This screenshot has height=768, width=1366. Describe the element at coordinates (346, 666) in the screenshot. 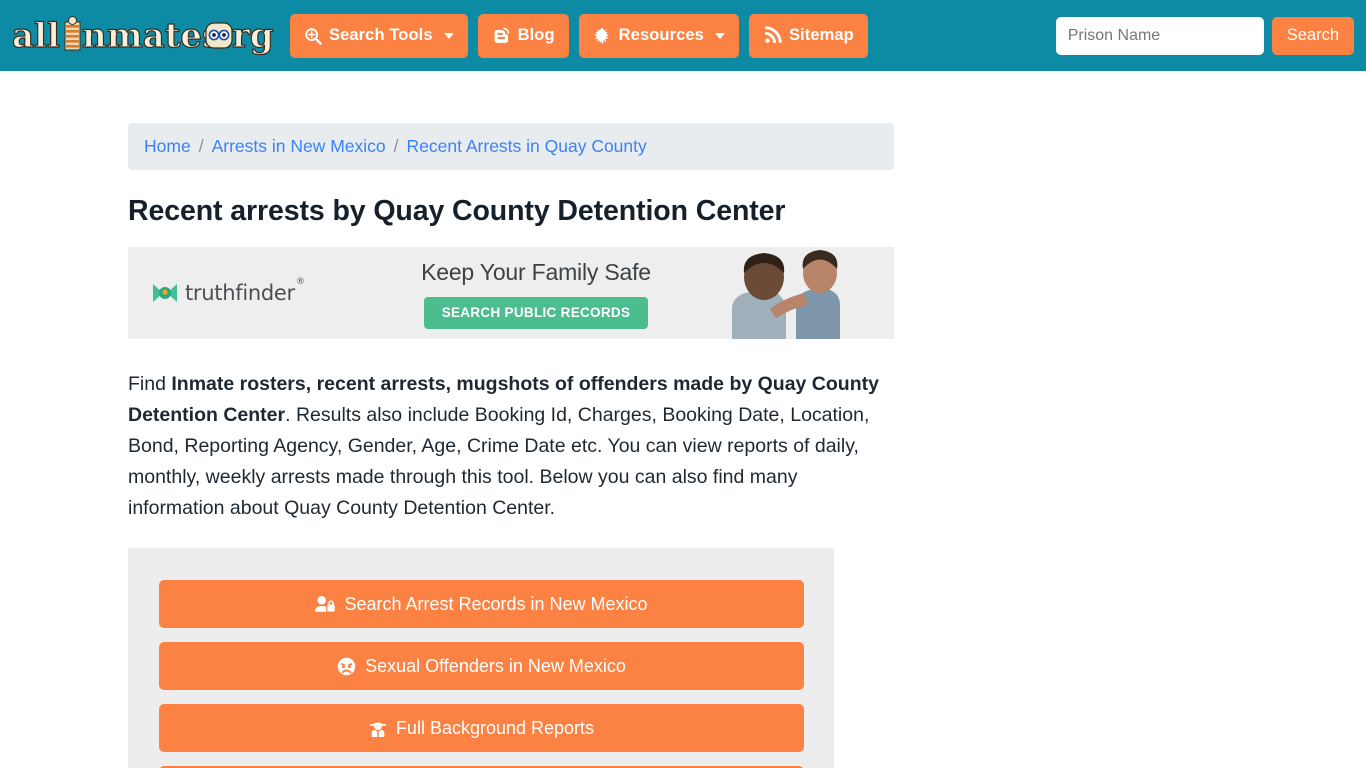

I see `angry-face-icon` at that location.